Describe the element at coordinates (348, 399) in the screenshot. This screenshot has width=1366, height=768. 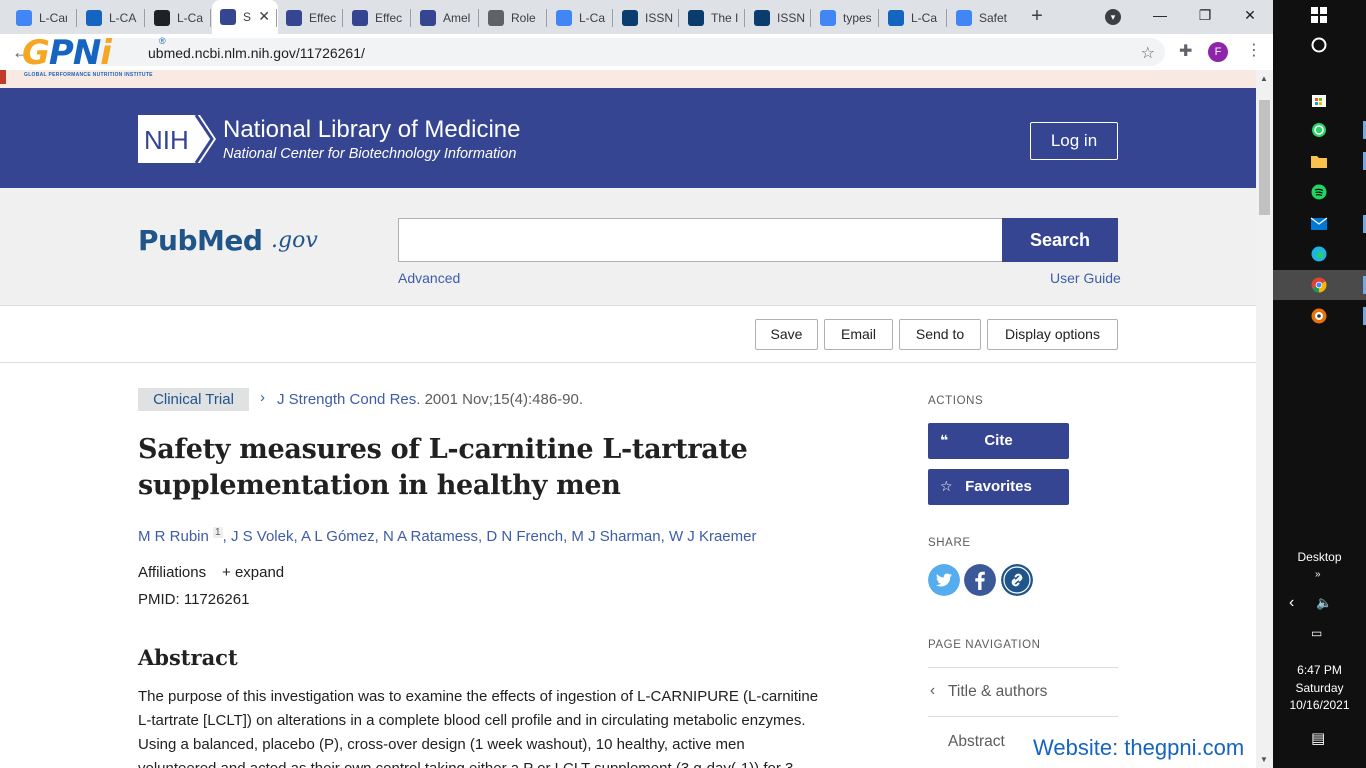
I see `journal-link: J Strength Cond Res.` at that location.